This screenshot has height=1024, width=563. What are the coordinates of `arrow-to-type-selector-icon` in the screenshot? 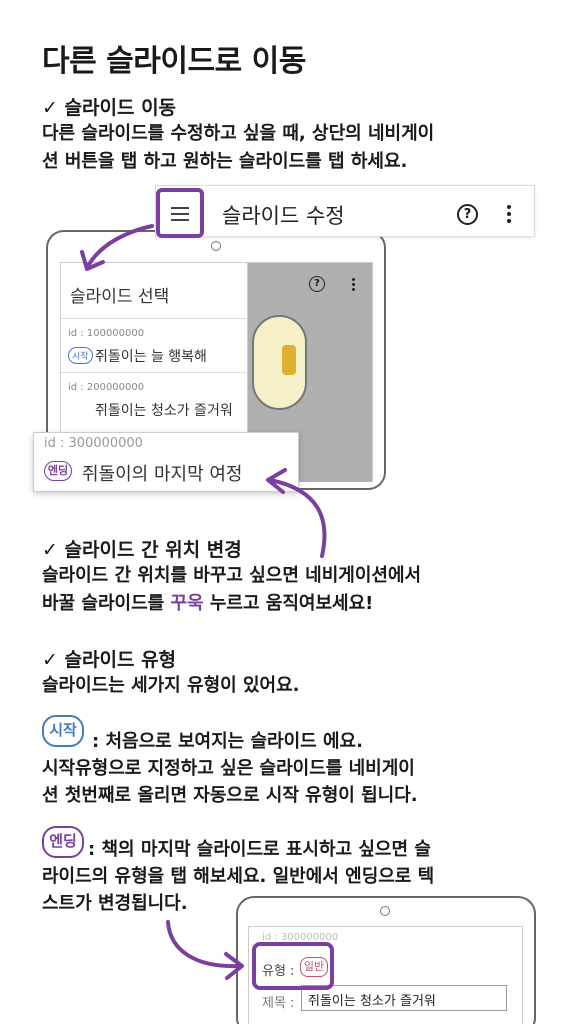 It's located at (205, 950).